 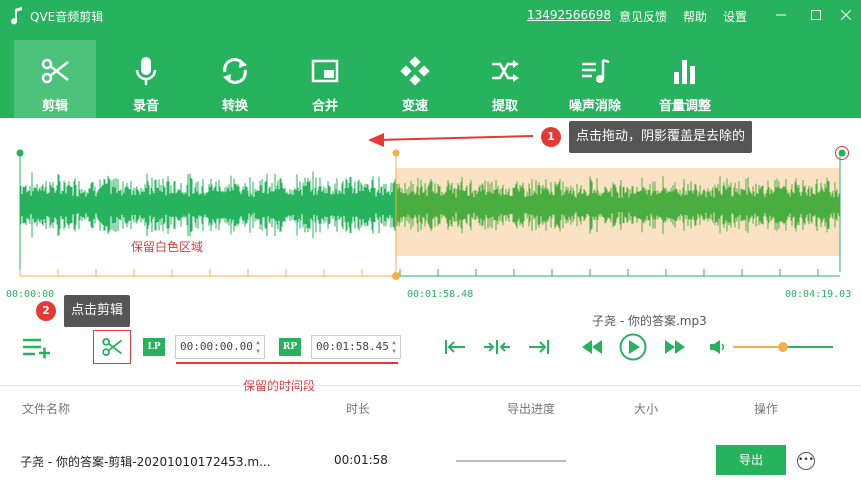 What do you see at coordinates (594, 106) in the screenshot?
I see `tool-label: 噪声消除` at bounding box center [594, 106].